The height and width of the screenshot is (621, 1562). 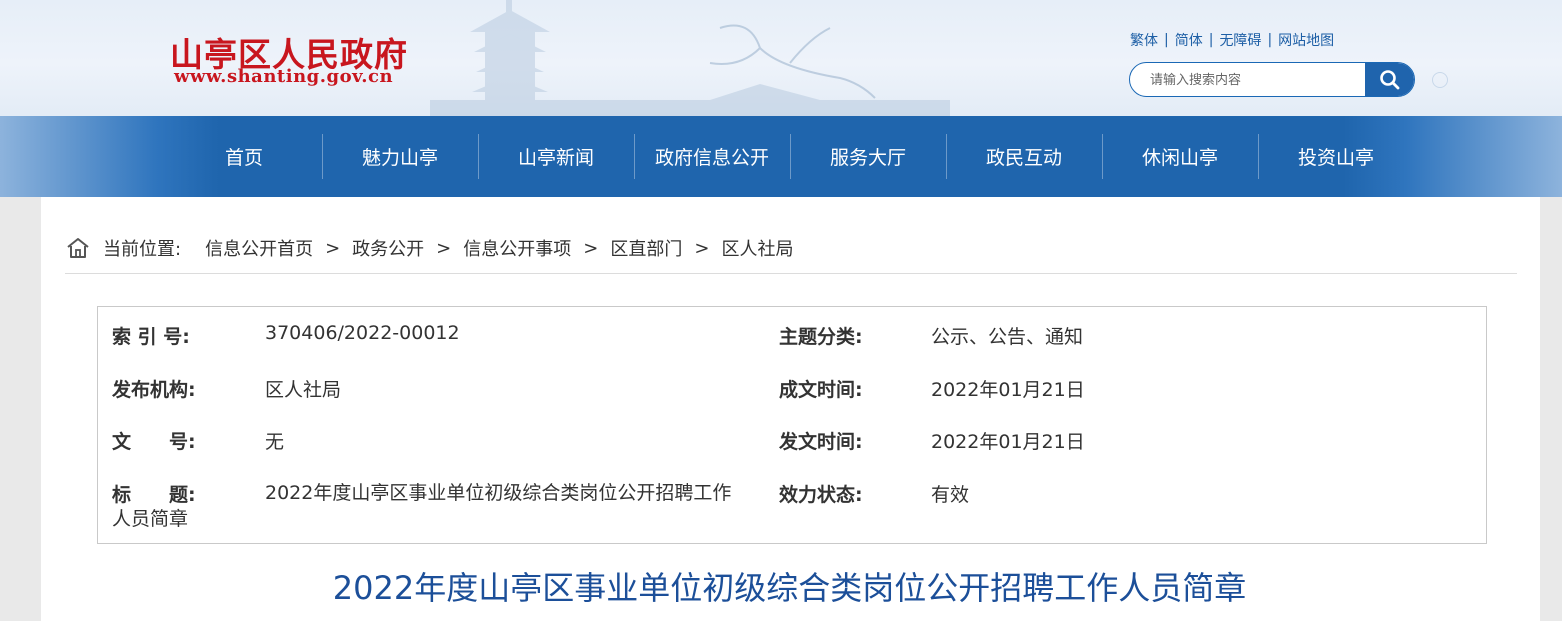 What do you see at coordinates (1306, 40) in the screenshot?
I see `link-sitemap: 网站地图` at bounding box center [1306, 40].